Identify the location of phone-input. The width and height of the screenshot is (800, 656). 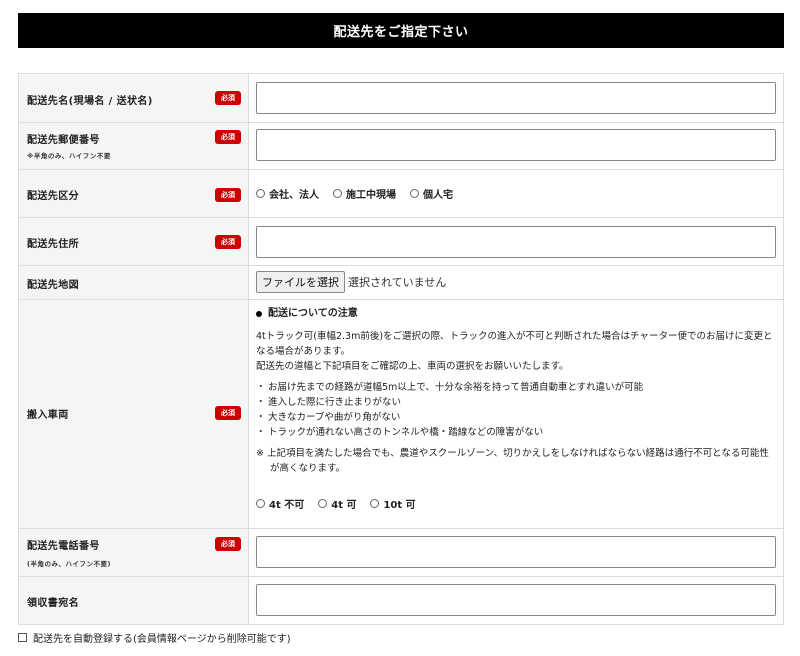
(516, 552).